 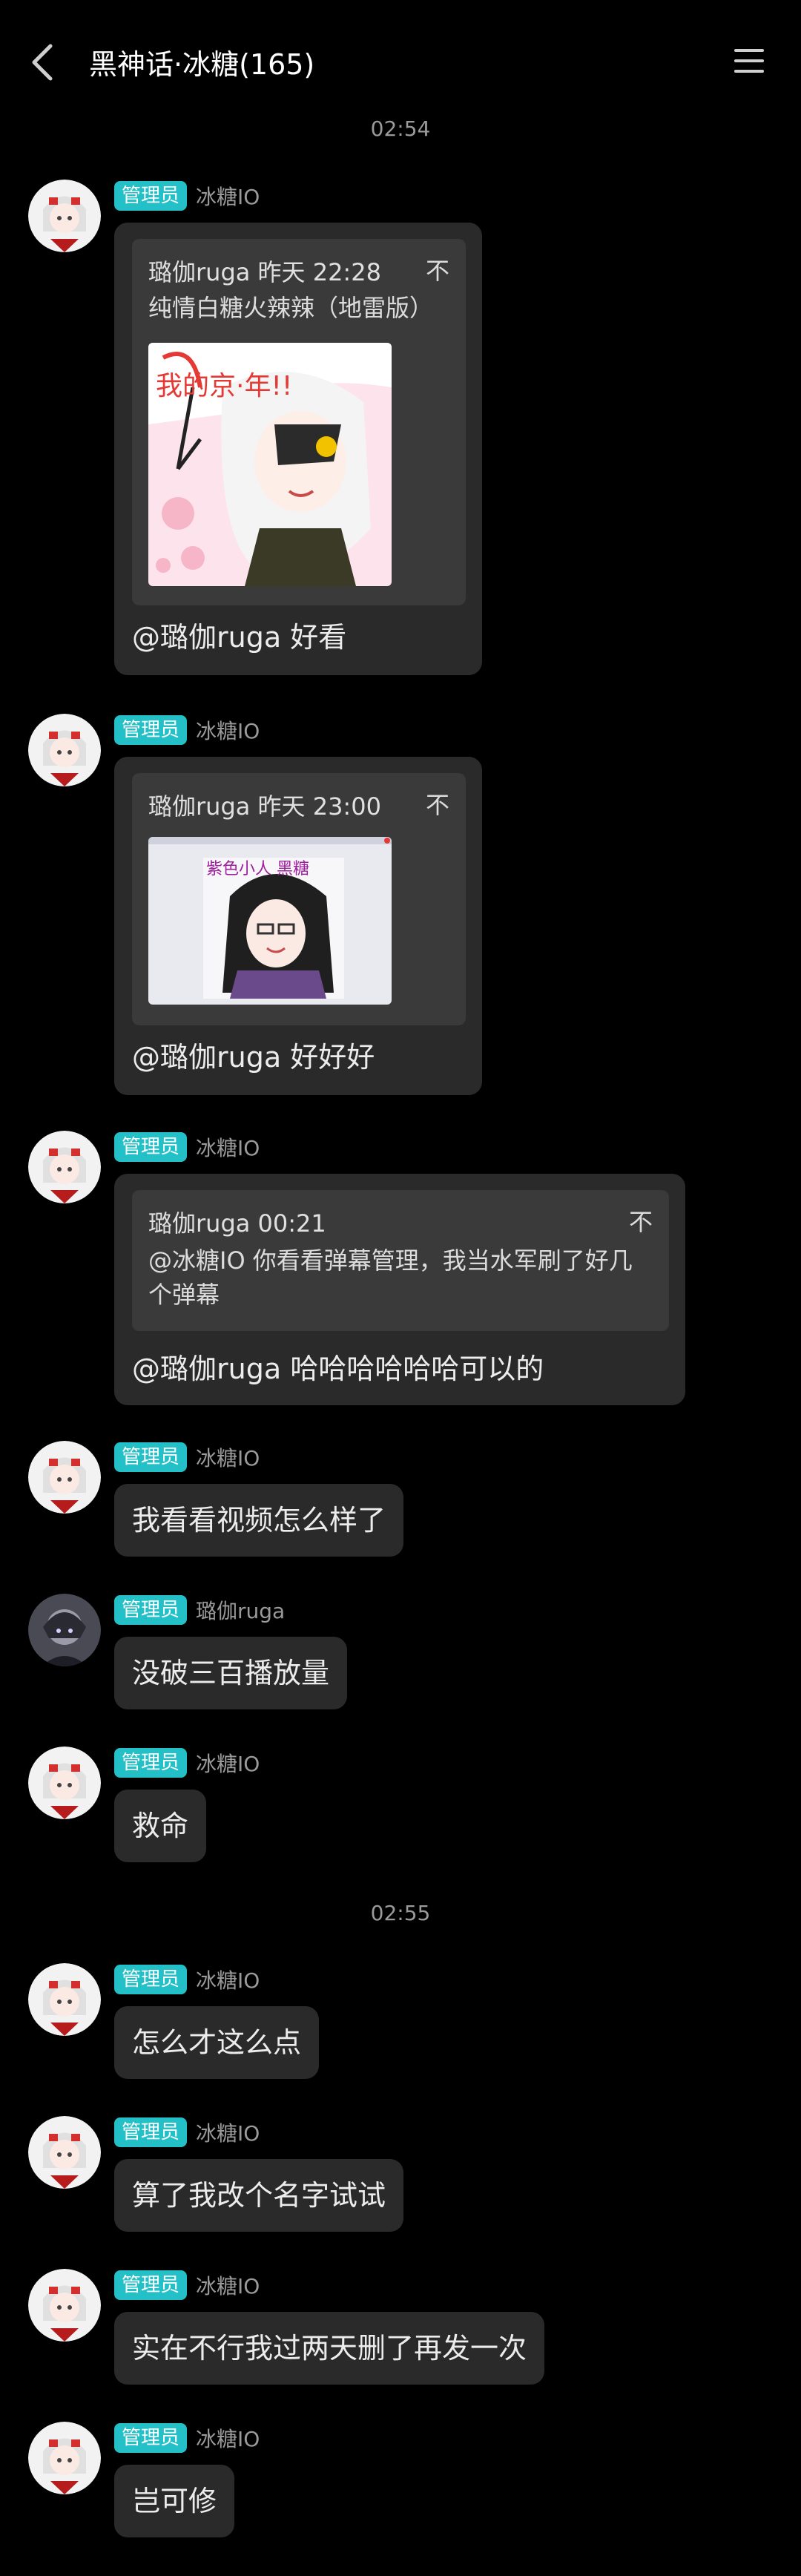 I want to click on hamburger-menu-icon, so click(x=749, y=61).